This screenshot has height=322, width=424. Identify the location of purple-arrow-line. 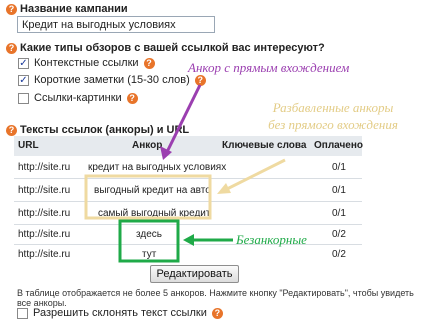
(183, 118).